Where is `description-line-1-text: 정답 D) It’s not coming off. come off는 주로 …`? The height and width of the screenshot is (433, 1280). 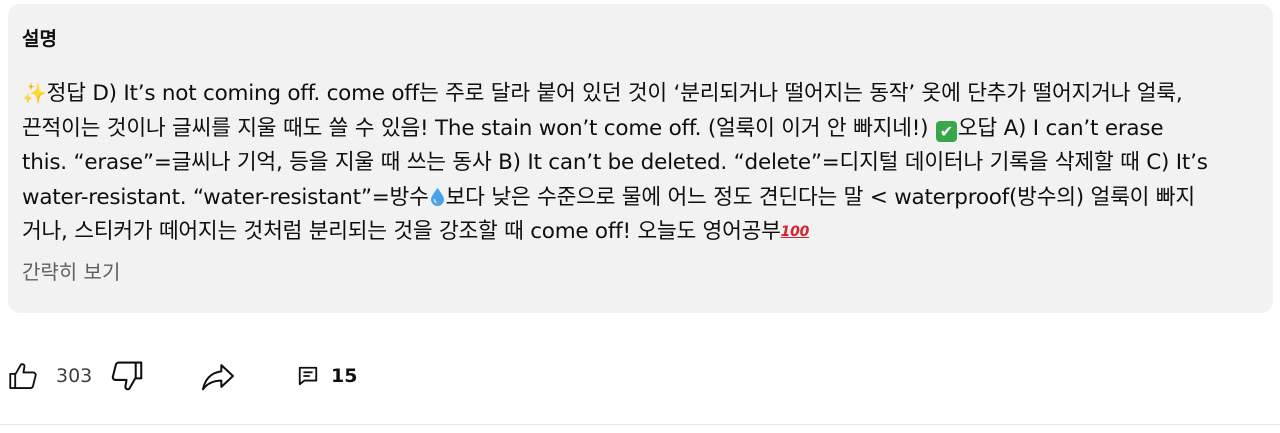 description-line-1-text: 정답 D) It’s not coming off. come off는 주로 … is located at coordinates (614, 93).